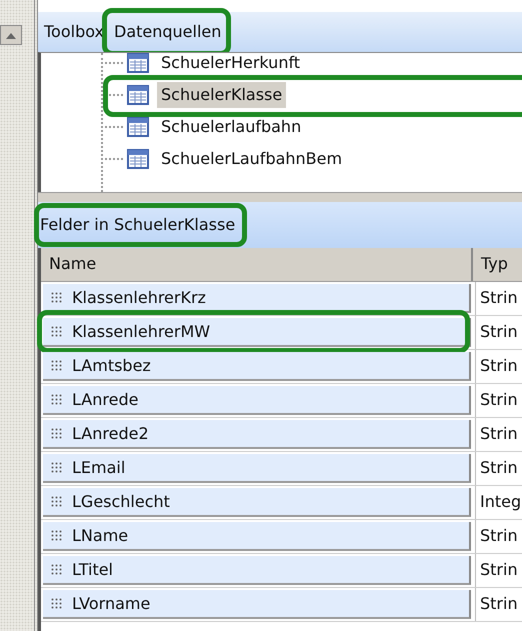 The width and height of the screenshot is (522, 631). Describe the element at coordinates (111, 366) in the screenshot. I see `field-name: LAmtsbez` at that location.